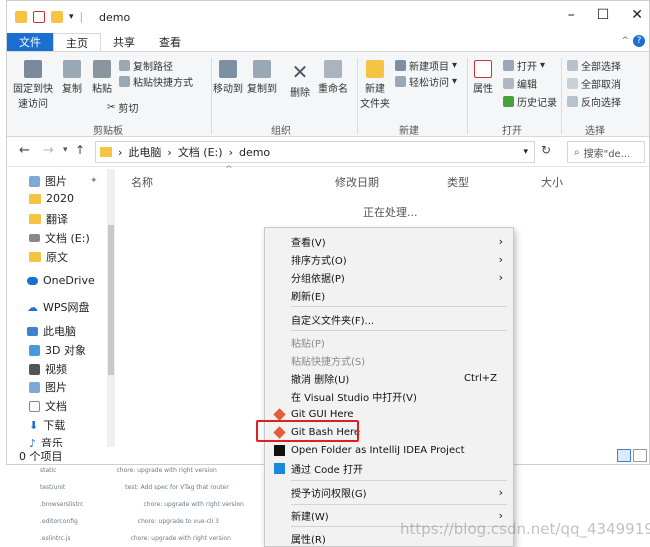 This screenshot has height=547, width=650. What do you see at coordinates (308, 297) in the screenshot?
I see `menu-label: 刷新(E)` at bounding box center [308, 297].